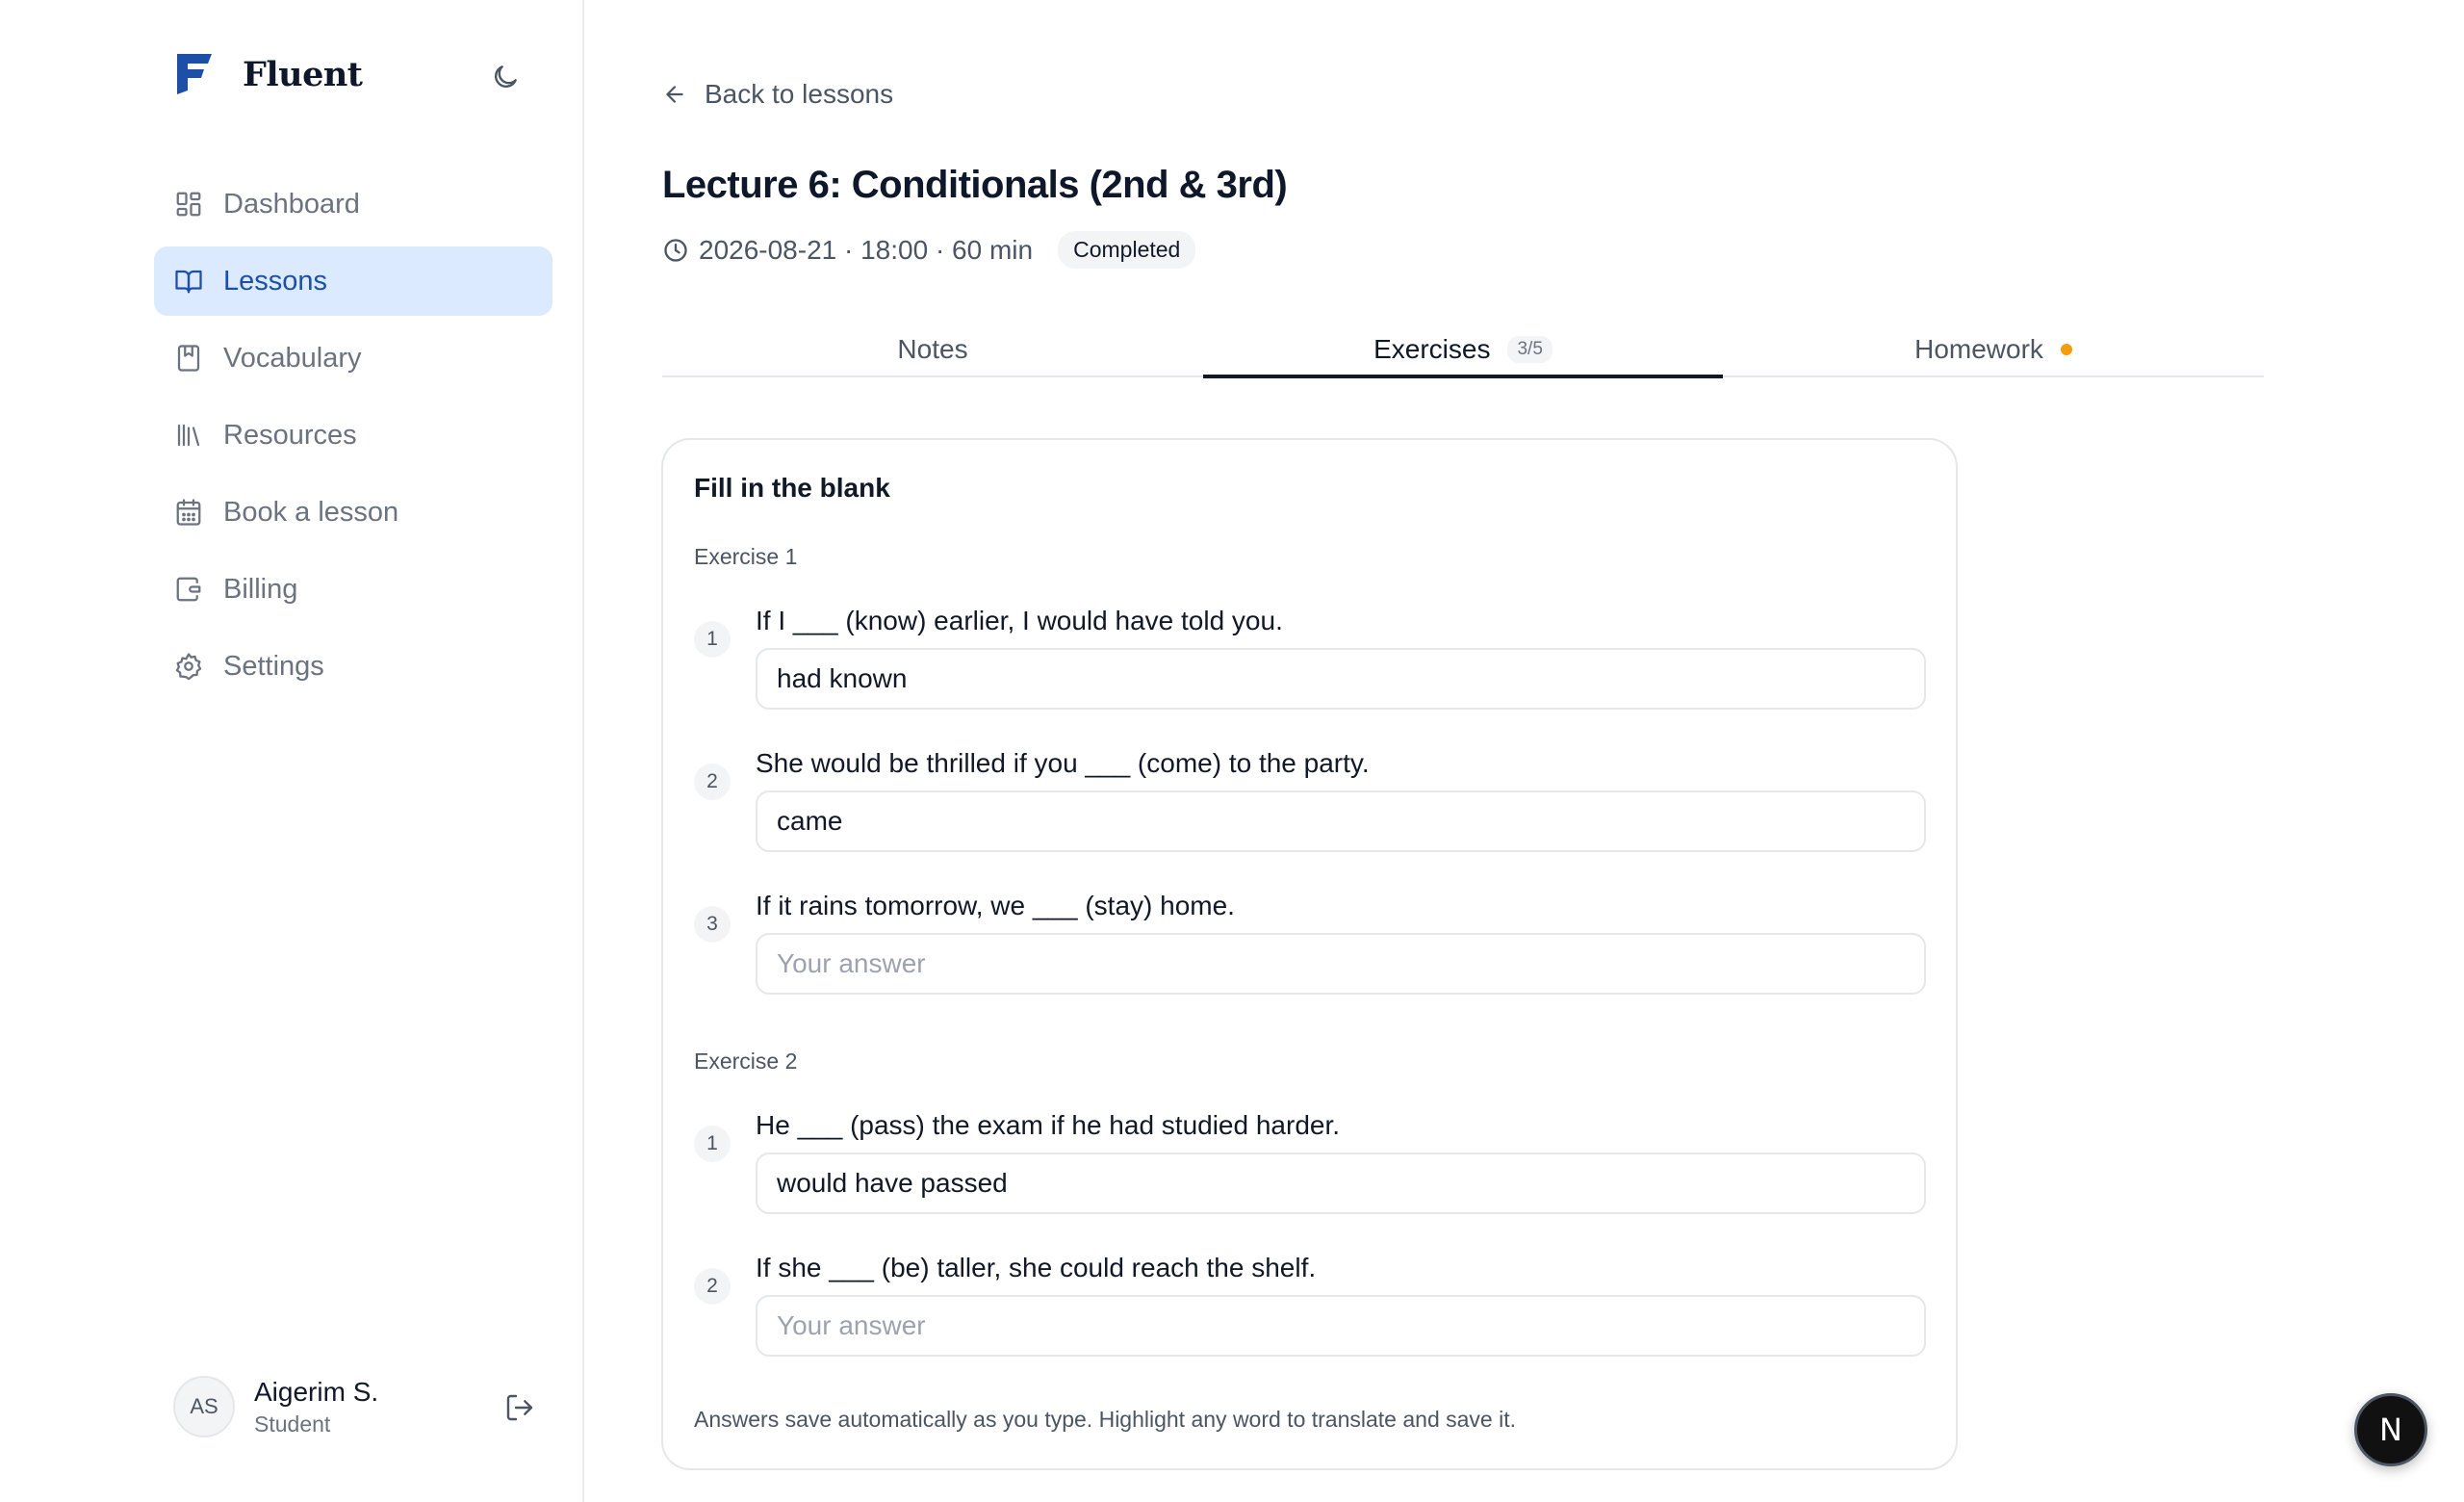 The width and height of the screenshot is (2464, 1502). Describe the element at coordinates (292, 358) in the screenshot. I see `sidebar-item-label: Vocabulary` at that location.